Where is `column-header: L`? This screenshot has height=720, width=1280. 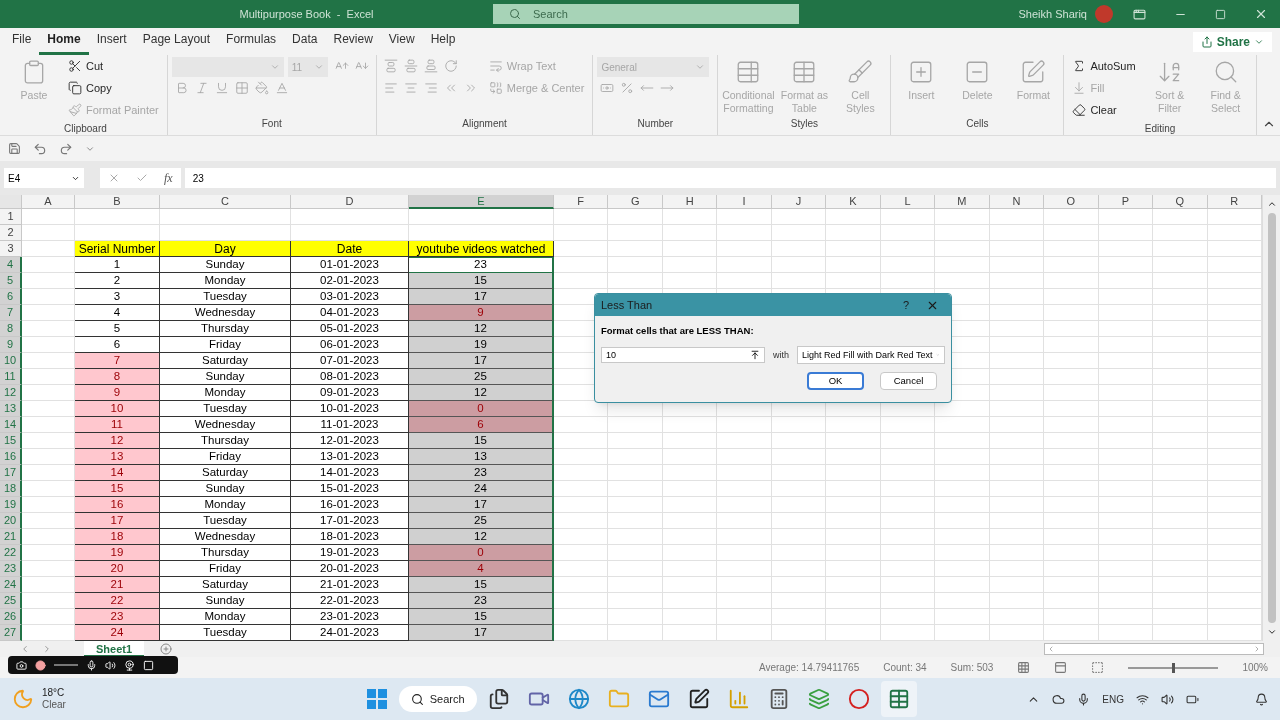 column-header: L is located at coordinates (908, 202).